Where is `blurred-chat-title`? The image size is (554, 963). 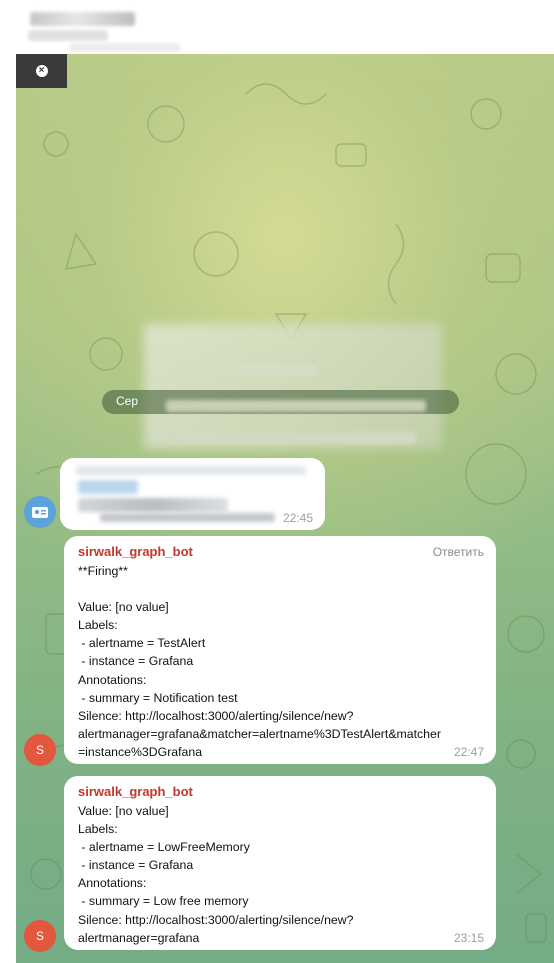 blurred-chat-title is located at coordinates (82, 19).